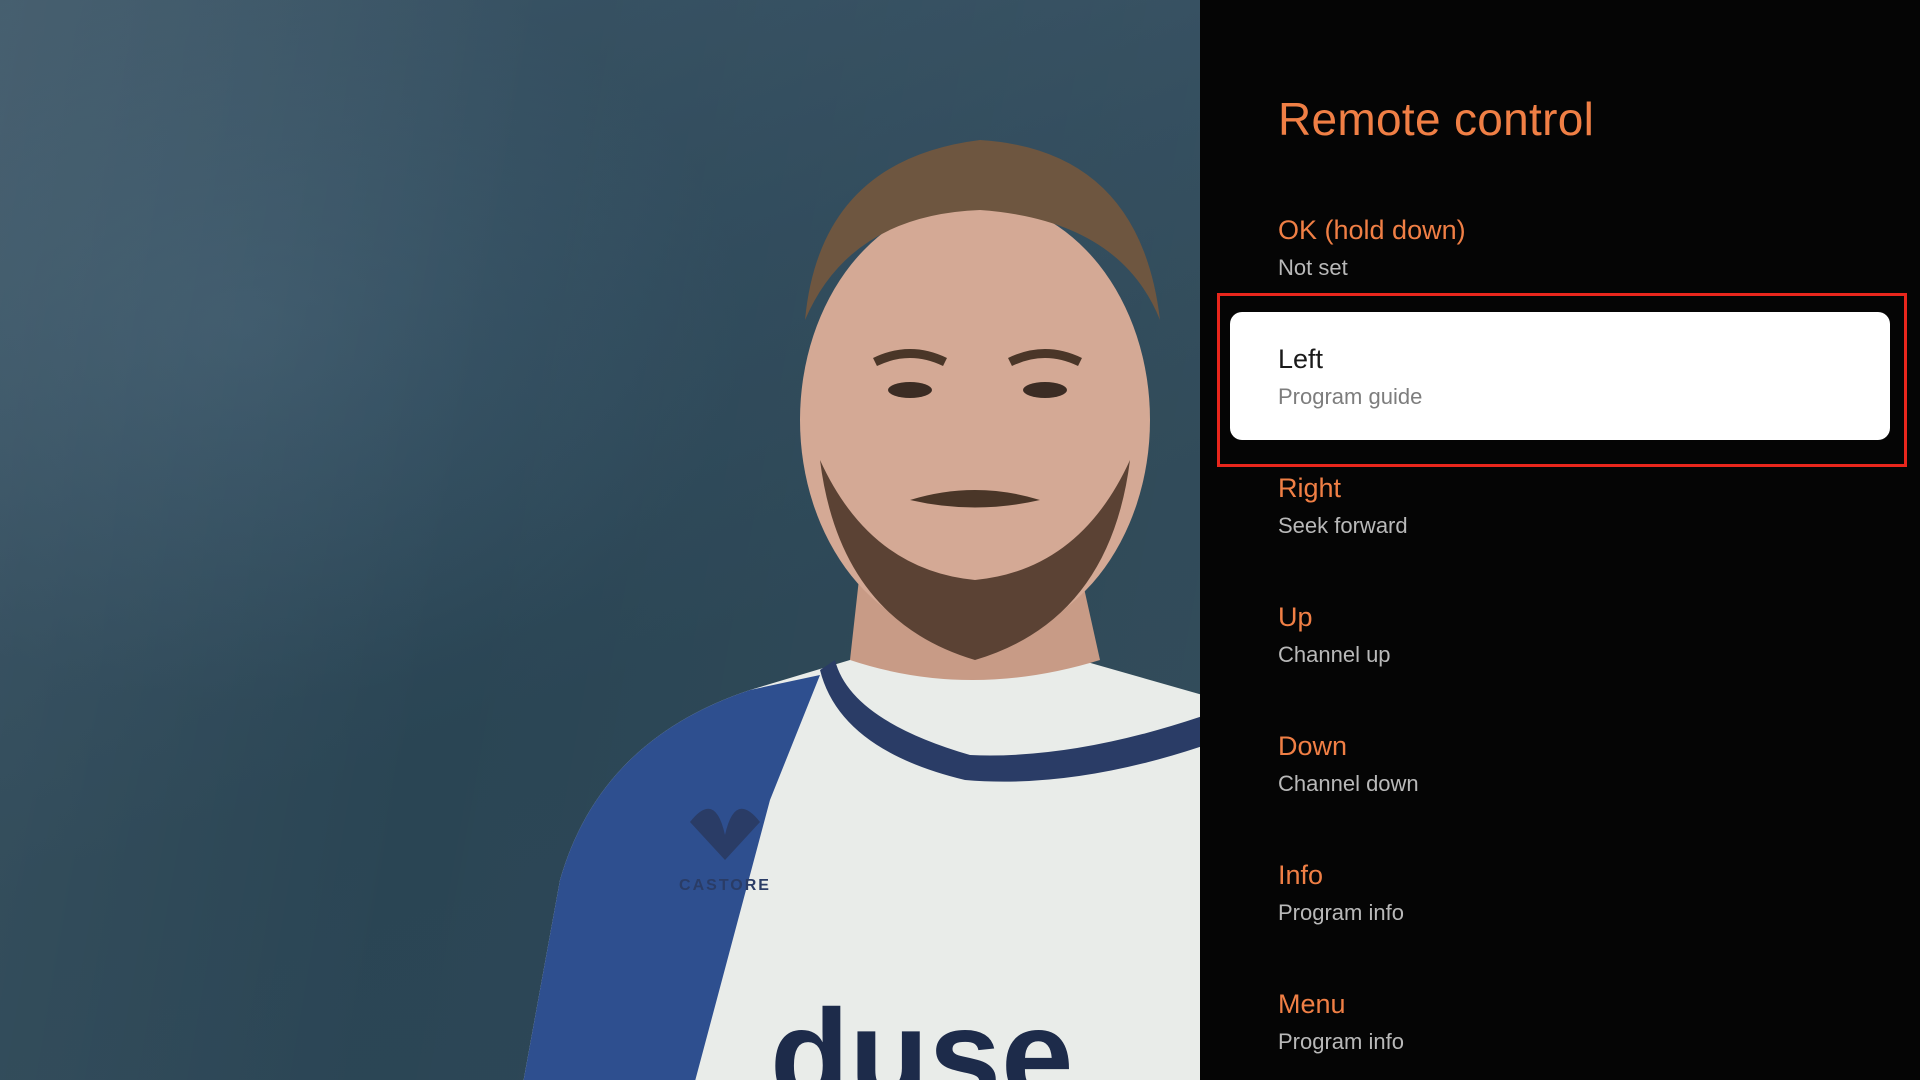 The image size is (1920, 1080). What do you see at coordinates (1334, 654) in the screenshot?
I see `setting-value: Channel up` at bounding box center [1334, 654].